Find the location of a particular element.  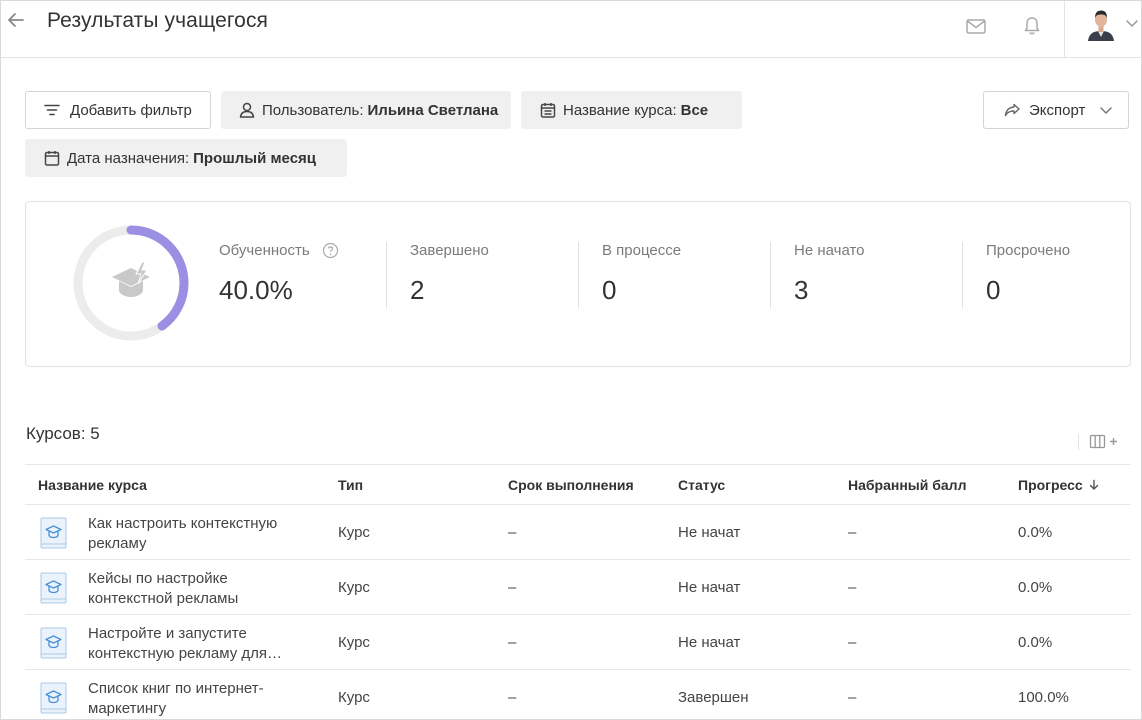

stat-proficiency-value: 40.0% is located at coordinates (256, 290).